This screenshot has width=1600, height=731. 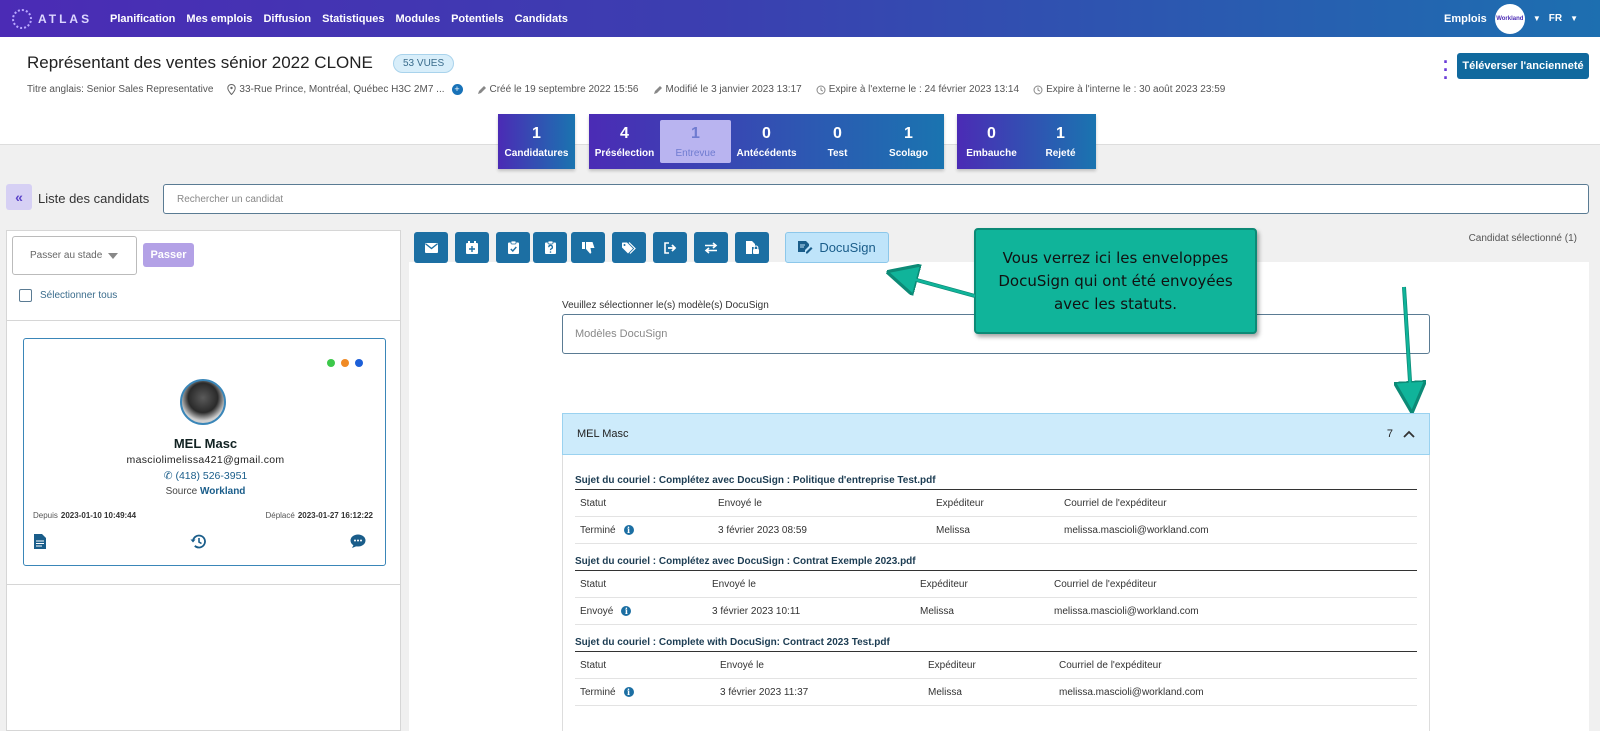 I want to click on stage-candidatures: 1 Candidatures, so click(x=536, y=141).